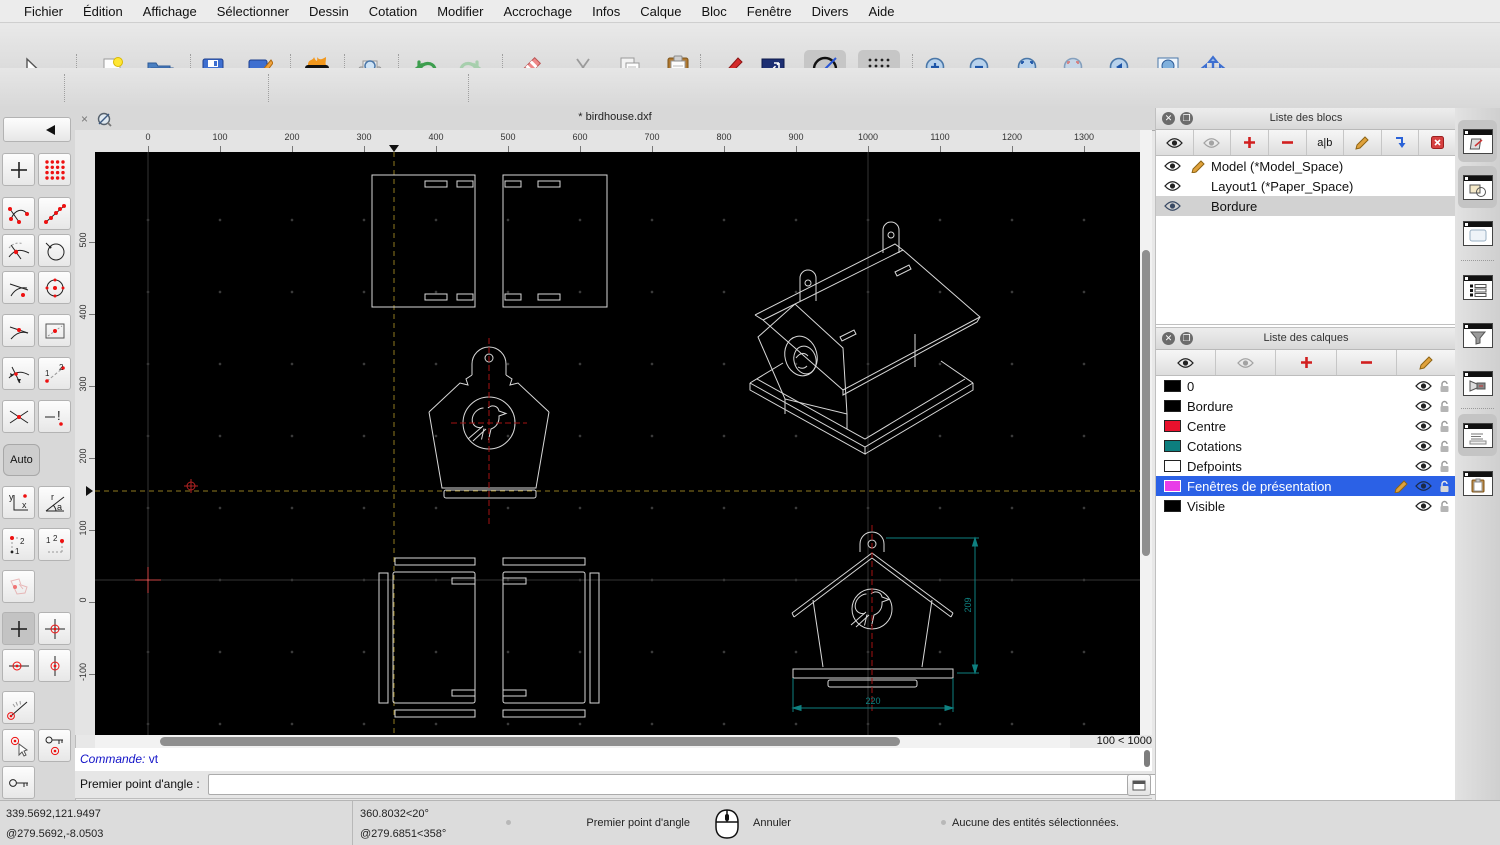 This screenshot has width=1500, height=845. Describe the element at coordinates (606, 11) in the screenshot. I see `menu-infos: Infos` at that location.